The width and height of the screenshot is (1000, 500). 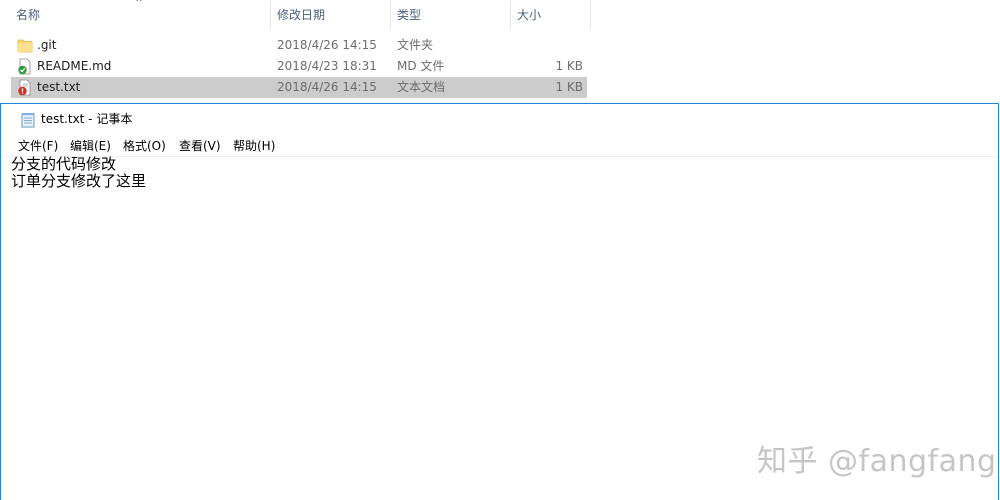 I want to click on notepad-titlebar: test.txt - 记事本, so click(x=499, y=119).